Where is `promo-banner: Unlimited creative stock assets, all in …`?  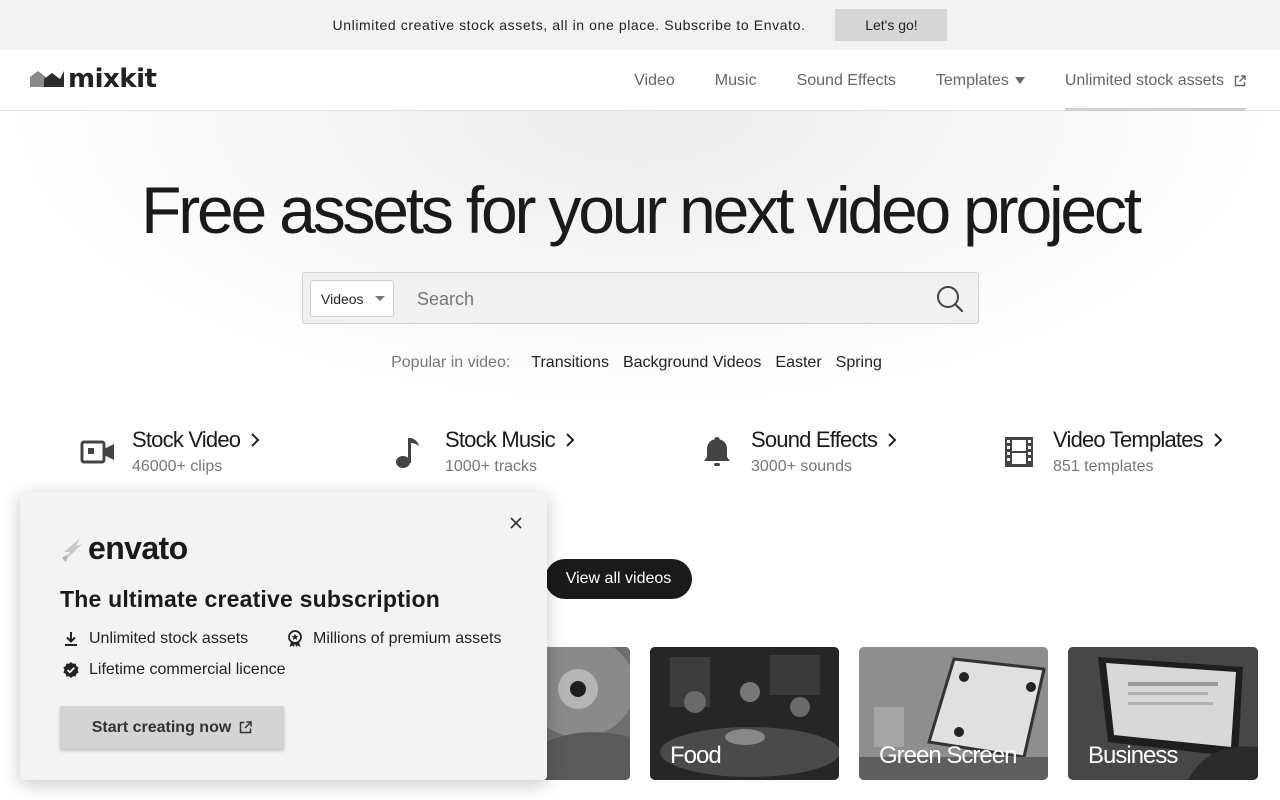 promo-banner: Unlimited creative stock assets, all in … is located at coordinates (640, 25).